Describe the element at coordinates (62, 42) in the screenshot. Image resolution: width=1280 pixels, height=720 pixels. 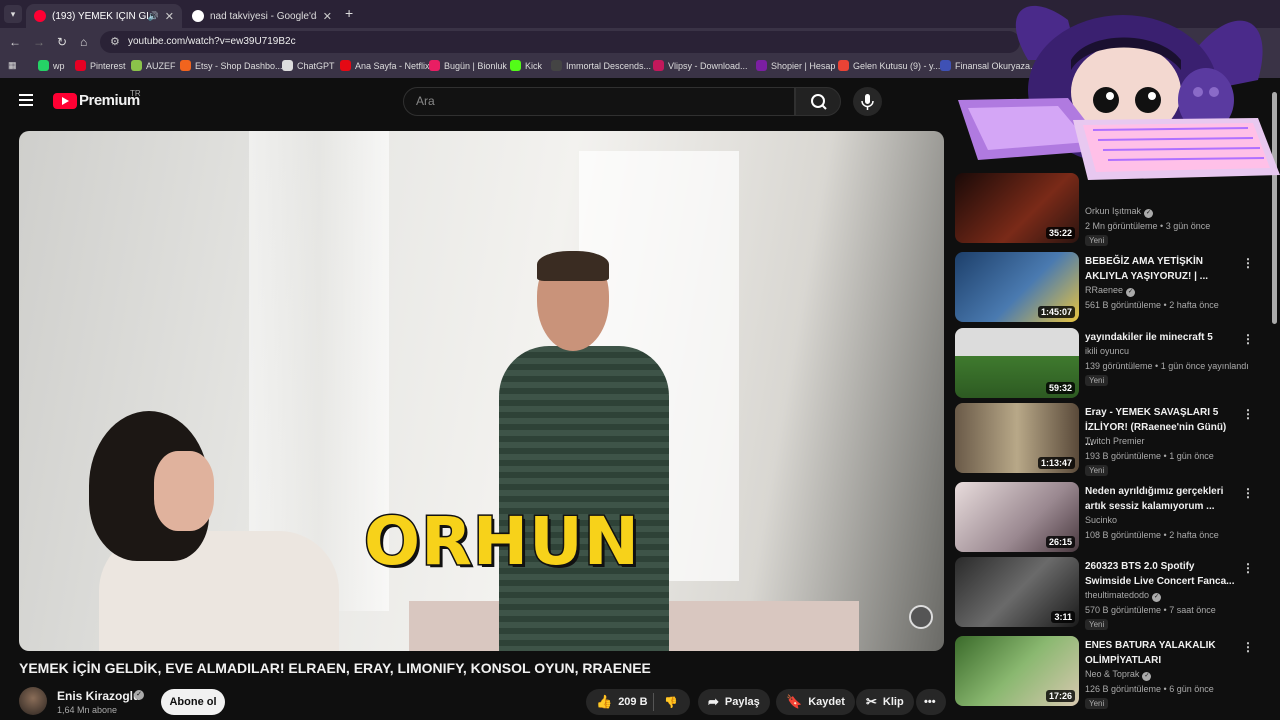
I see `reload-icon: ↻` at that location.